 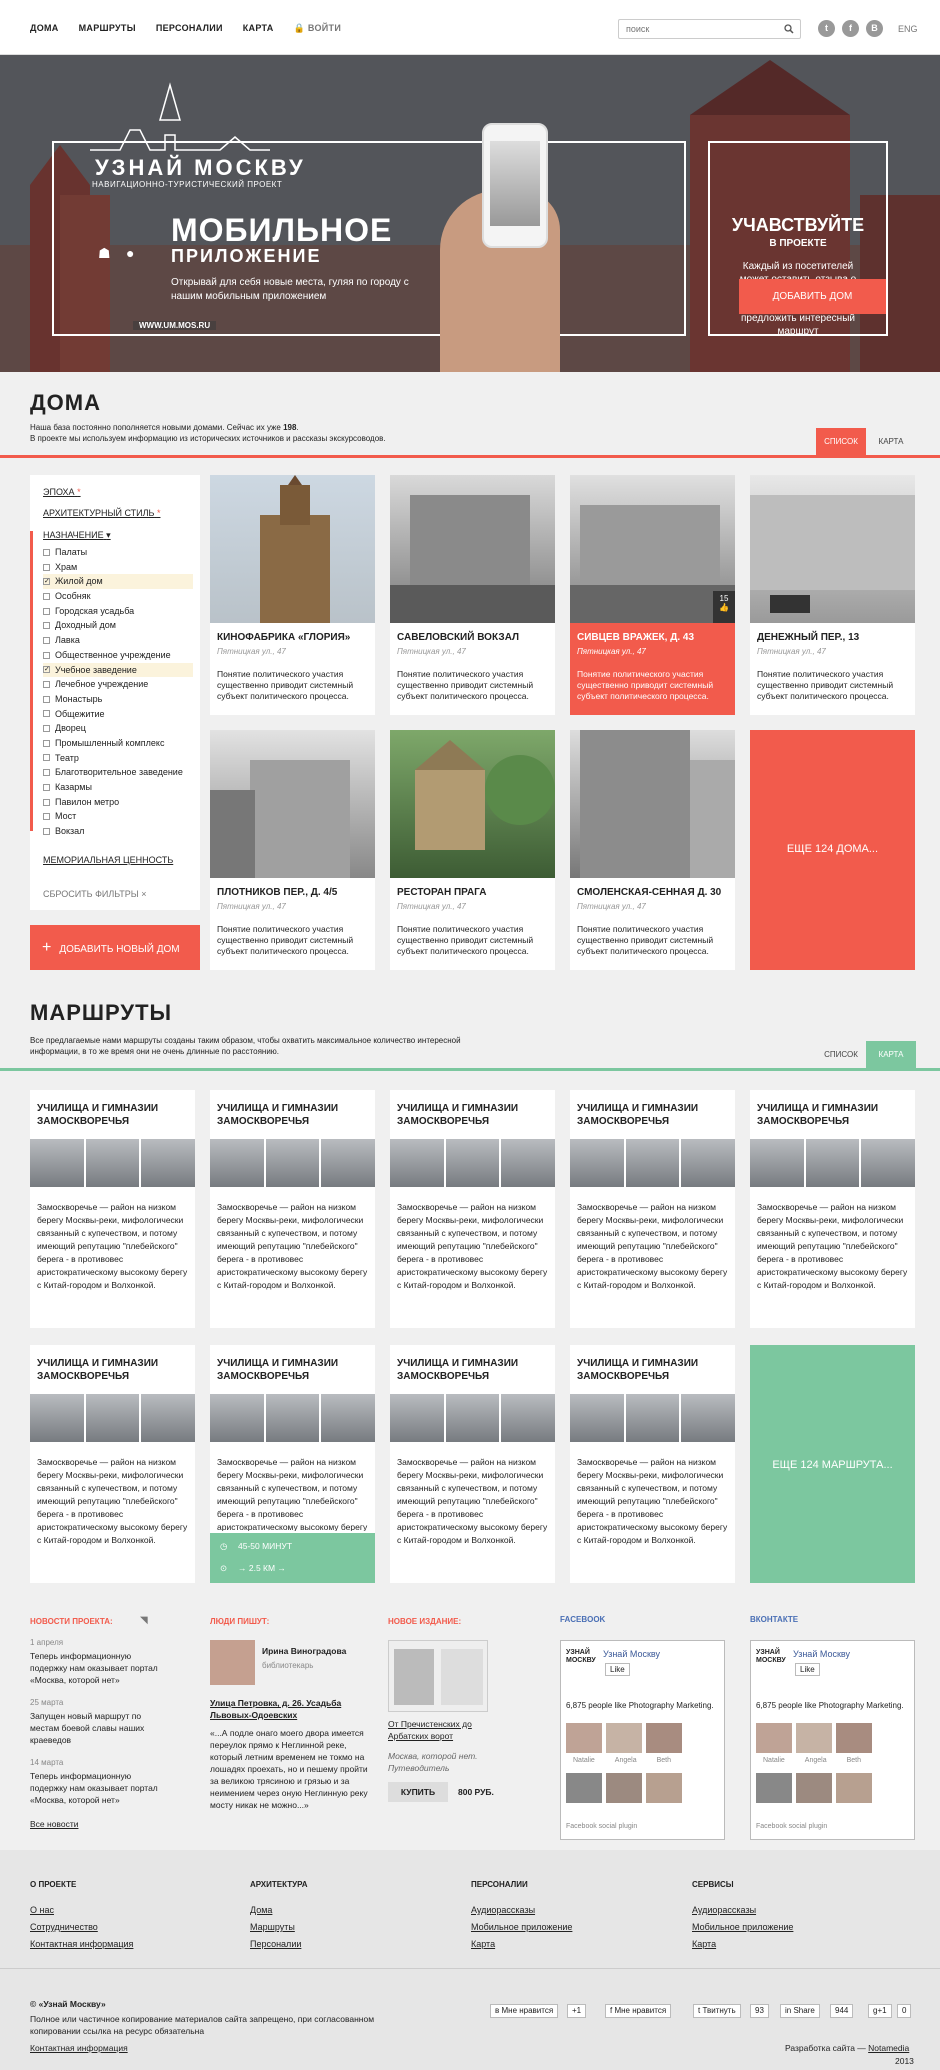 What do you see at coordinates (104, 253) in the screenshot?
I see `android-icon: ☗` at bounding box center [104, 253].